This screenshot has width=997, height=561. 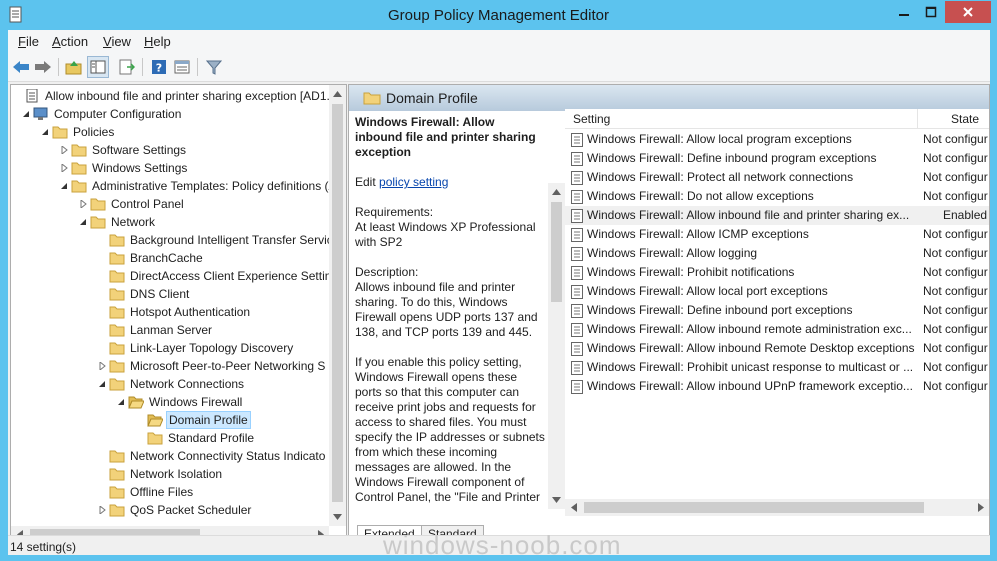 I want to click on tree-item: Background Intelligent Transfer Servic, so click(x=172, y=240).